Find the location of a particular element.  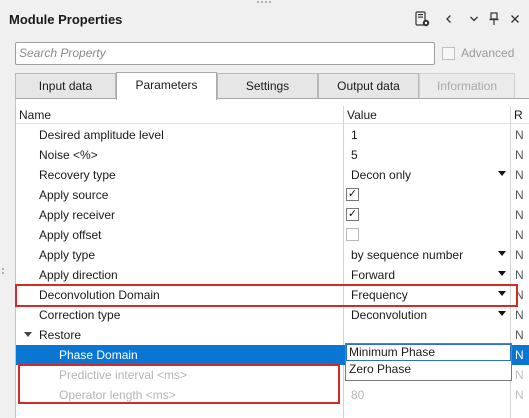

tab-input-data: Input data is located at coordinates (65, 85).